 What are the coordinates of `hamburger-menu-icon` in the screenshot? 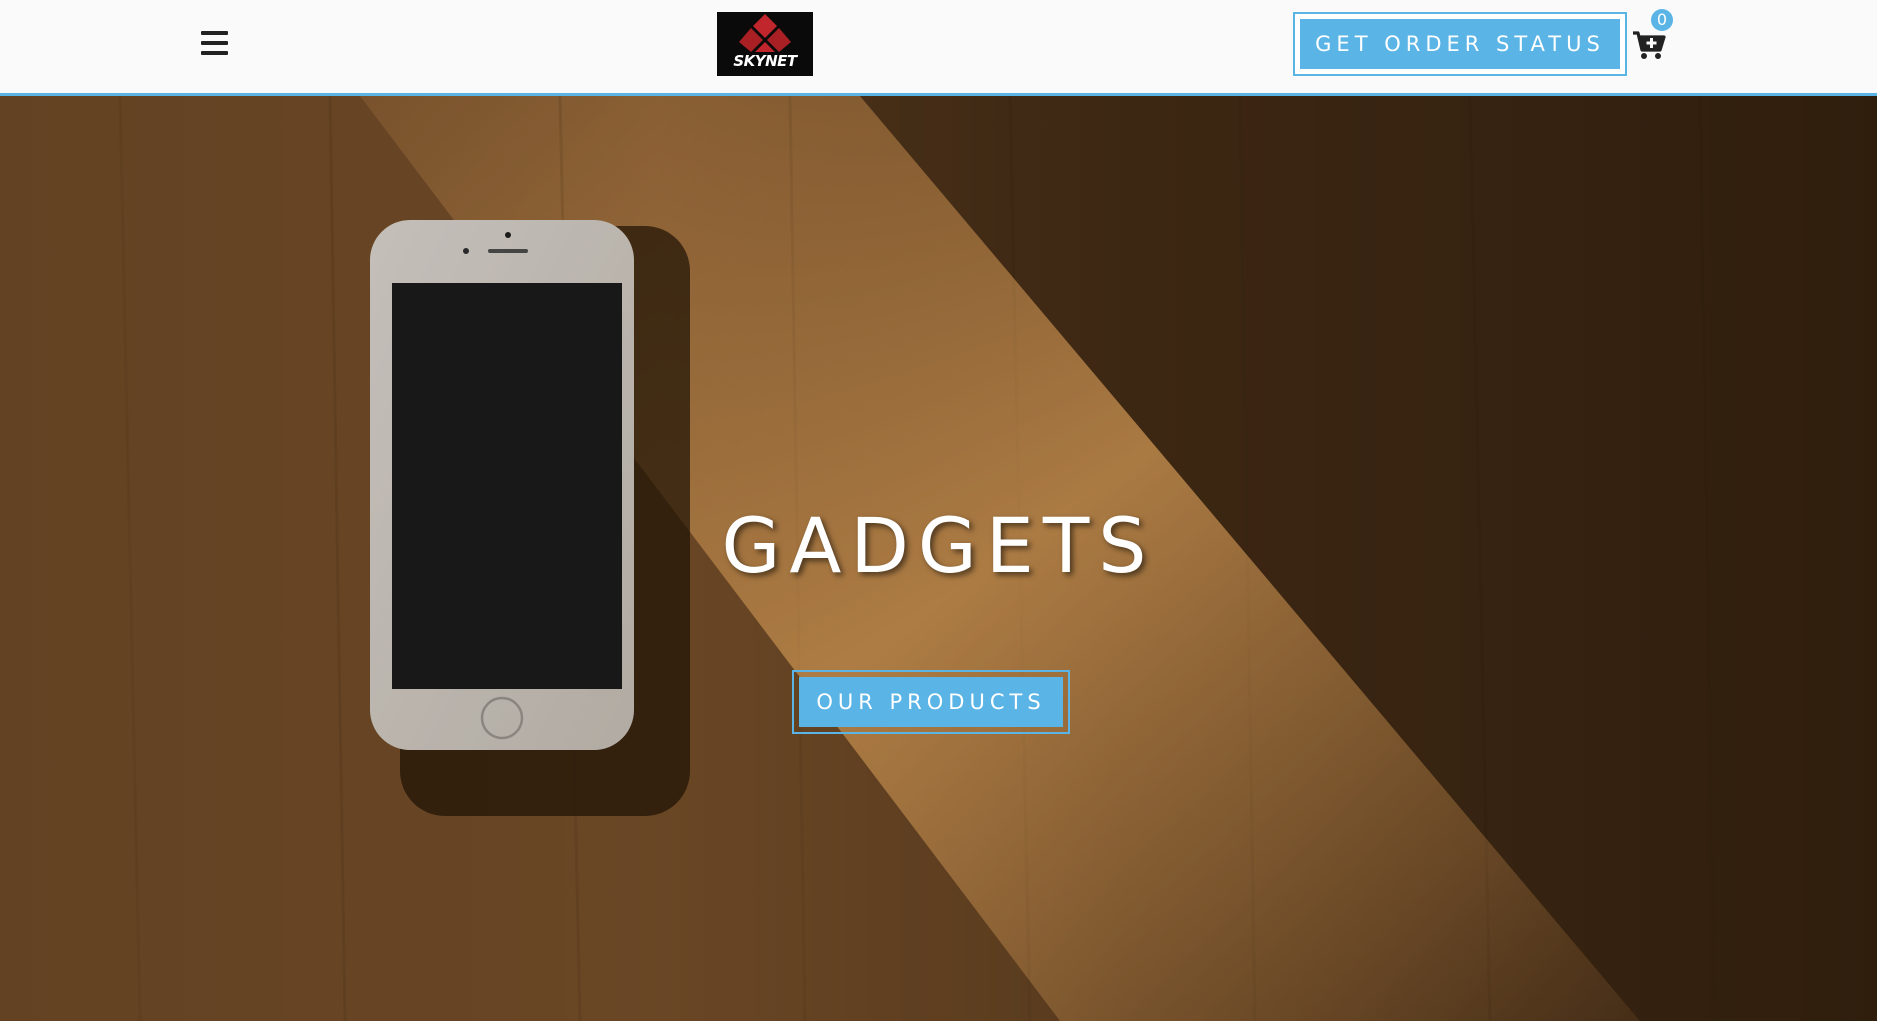 It's located at (215, 44).